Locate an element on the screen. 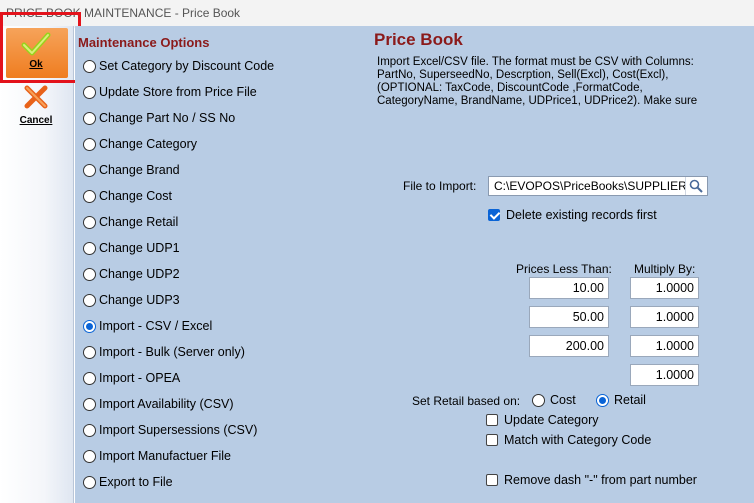 Image resolution: width=754 pixels, height=503 pixels. browse-search-button is located at coordinates (695, 186).